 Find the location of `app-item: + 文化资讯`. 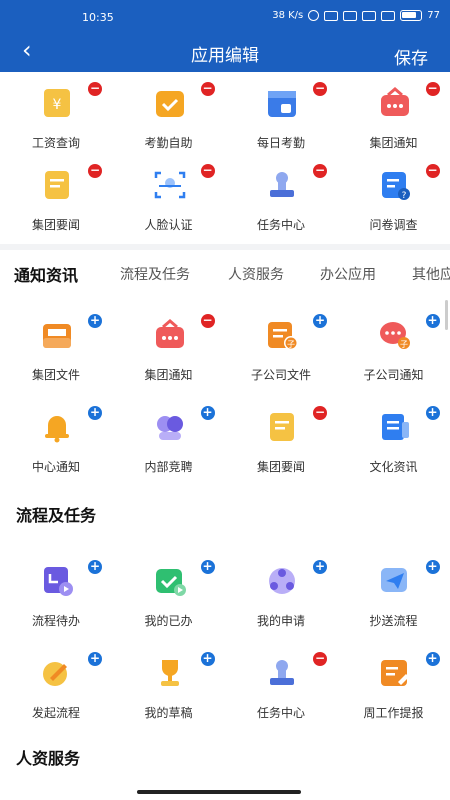

app-item: + 文化资讯 is located at coordinates (394, 451).